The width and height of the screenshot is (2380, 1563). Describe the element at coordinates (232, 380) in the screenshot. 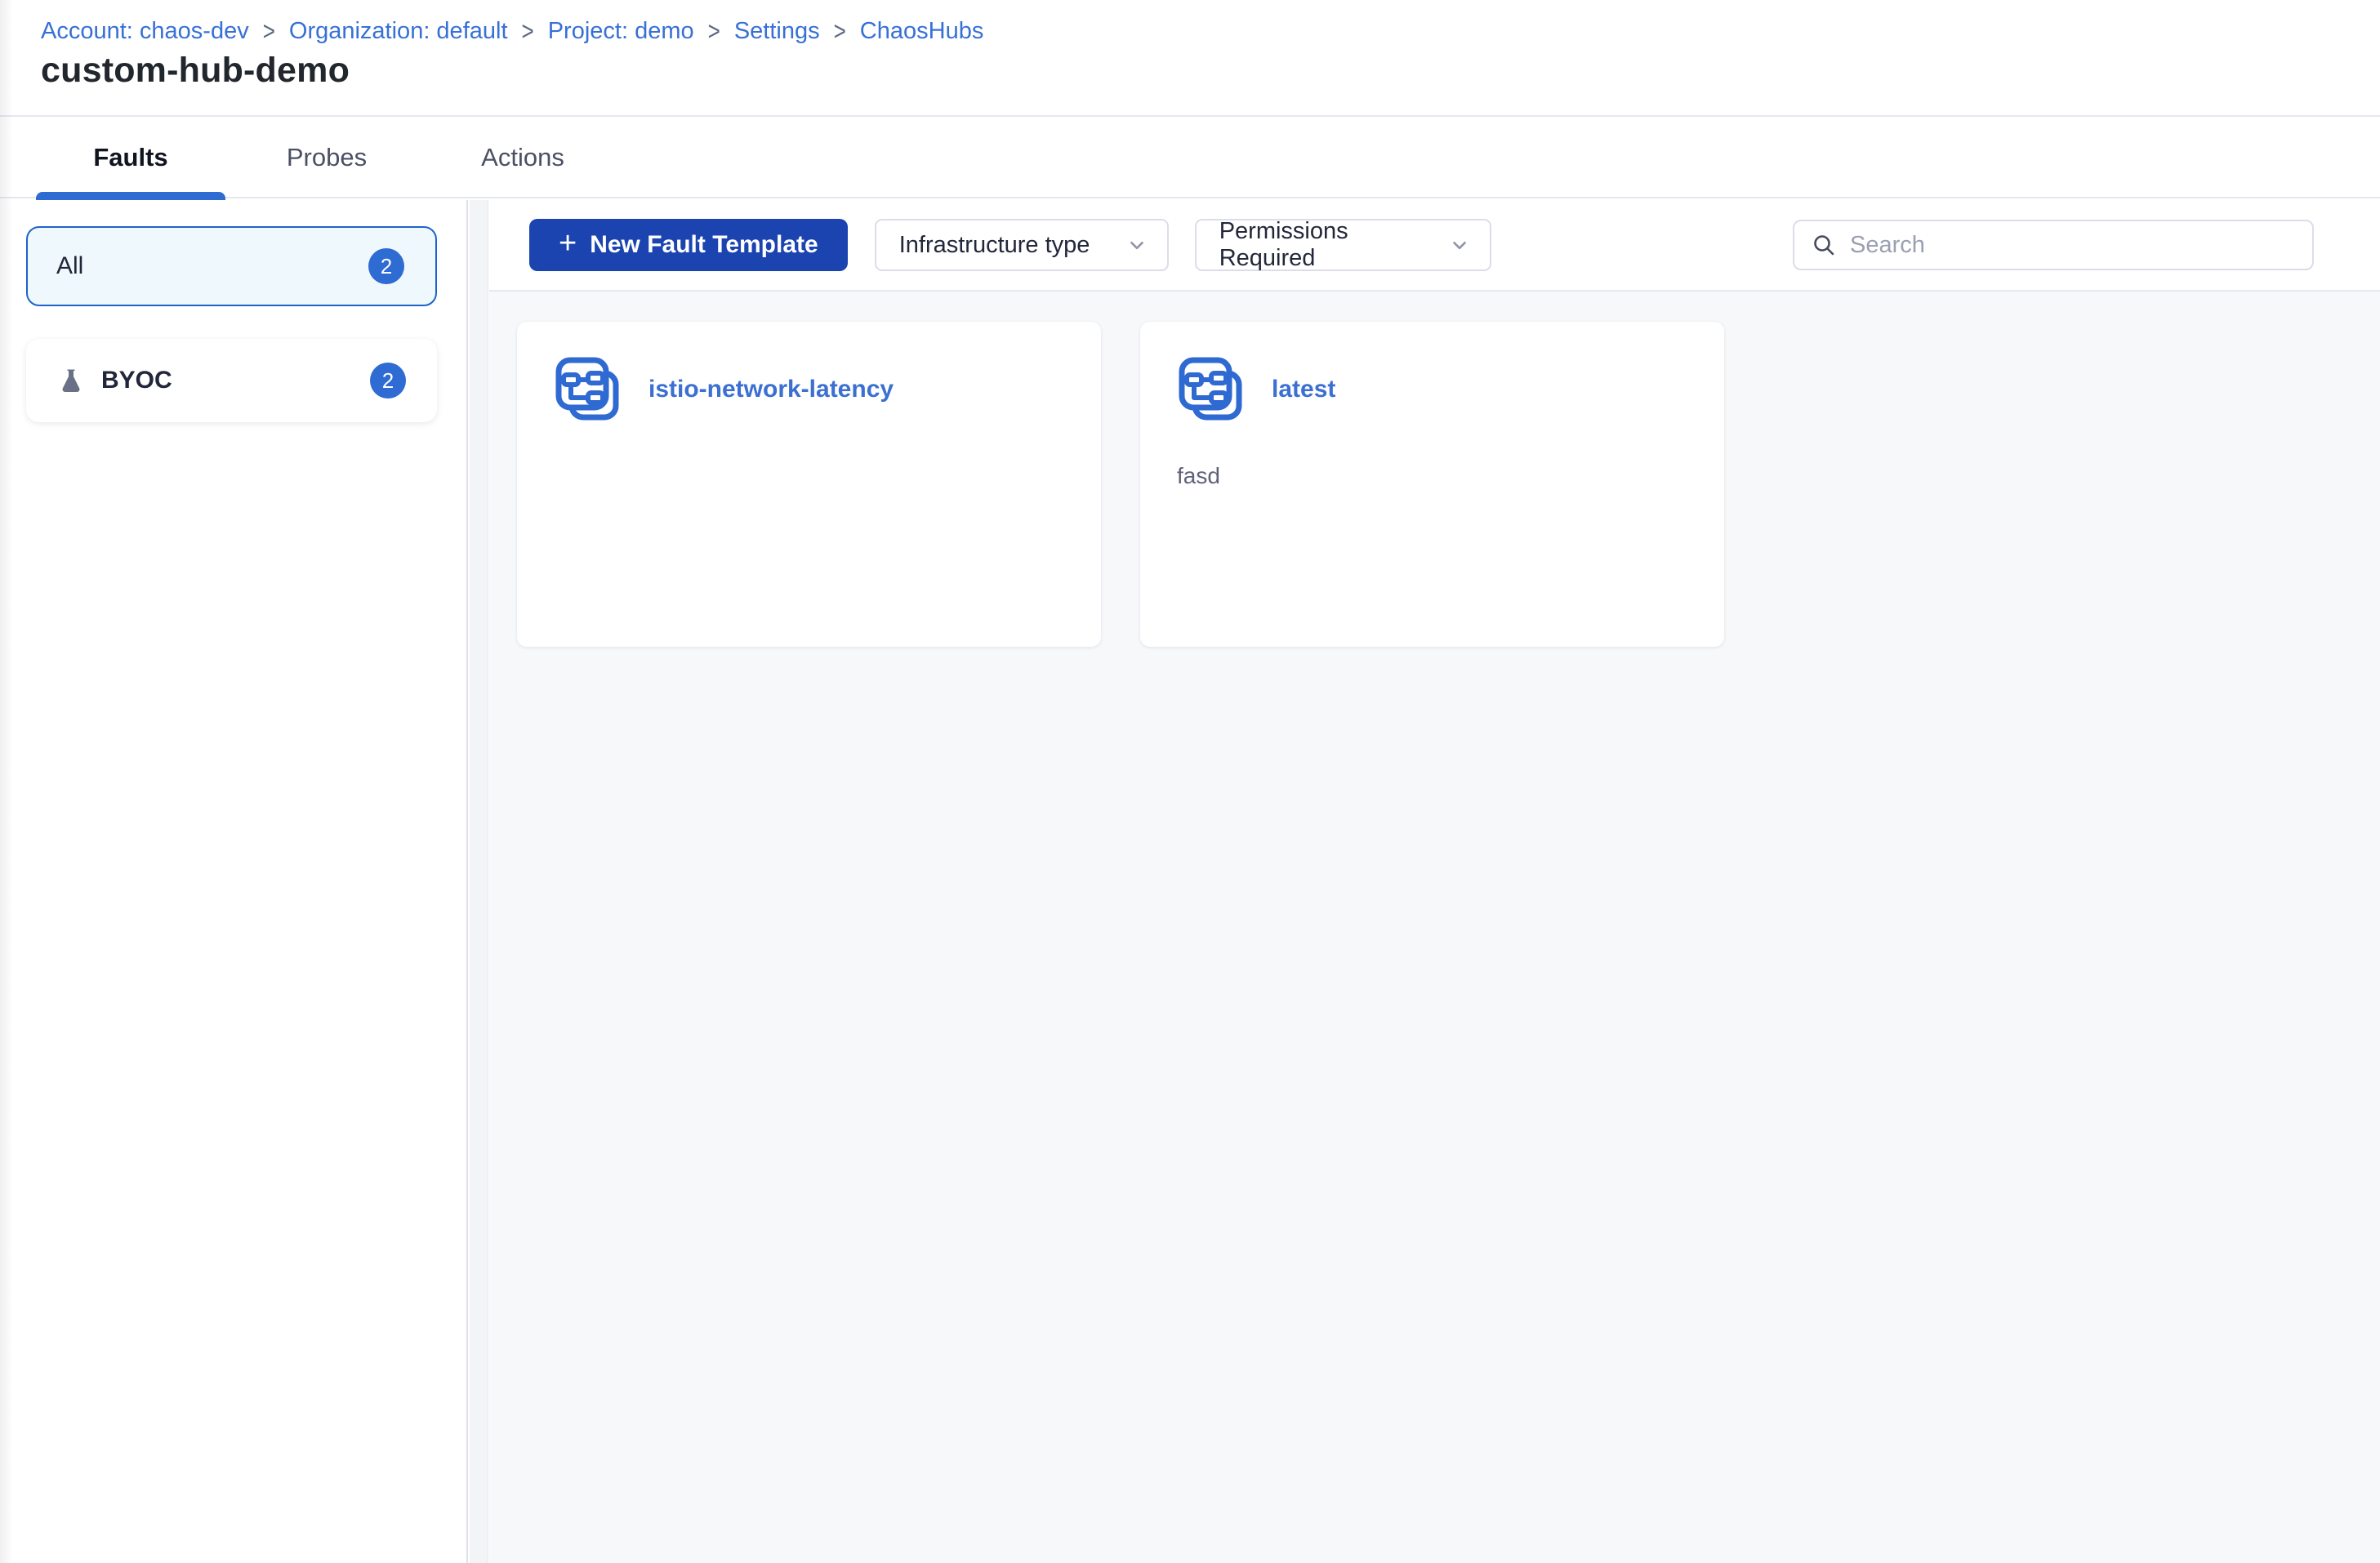

I see `sidebar-item-byoc: BYOC 2` at that location.